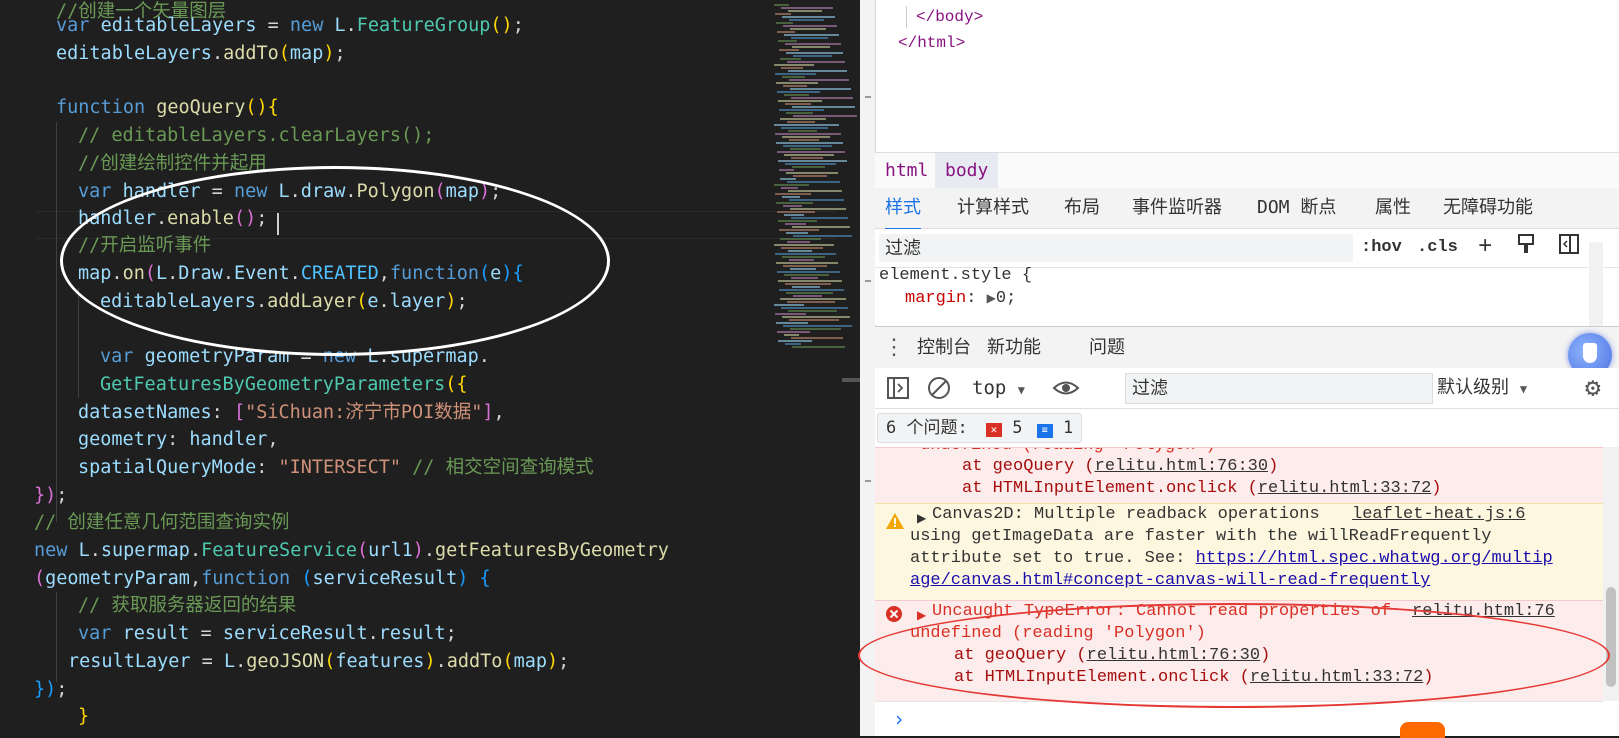 The image size is (1619, 738). Describe the element at coordinates (1239, 285) in the screenshot. I see `style-rules: element.style { margin: ▶0;` at that location.